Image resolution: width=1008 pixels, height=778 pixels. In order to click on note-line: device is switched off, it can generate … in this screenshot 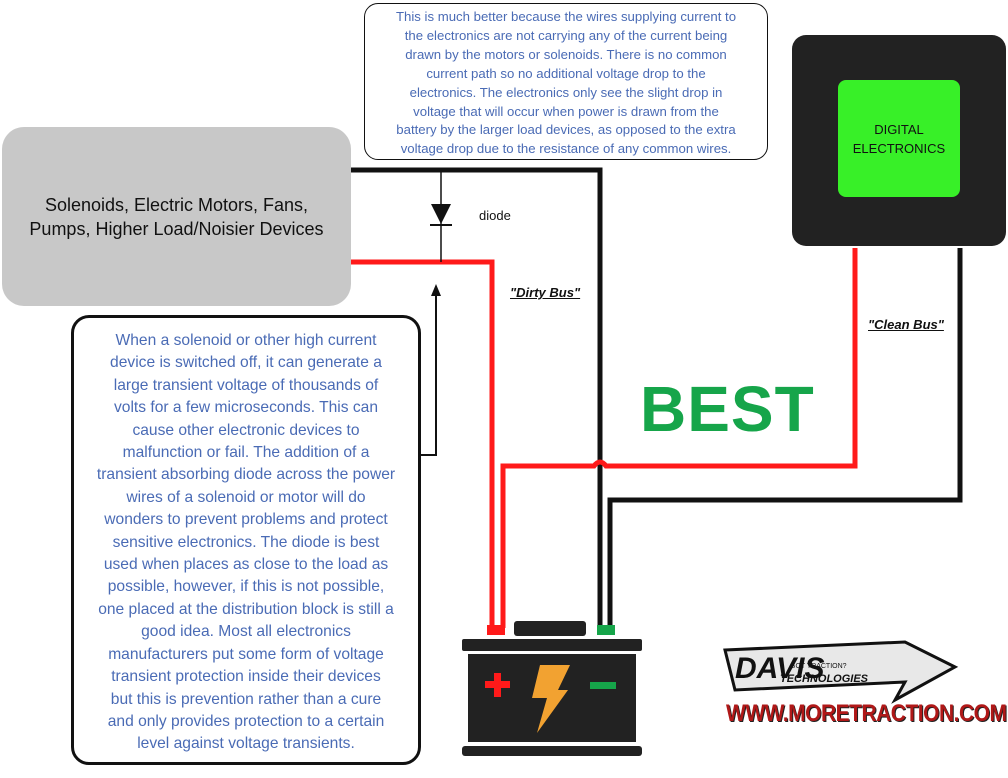, I will do `click(246, 363)`.